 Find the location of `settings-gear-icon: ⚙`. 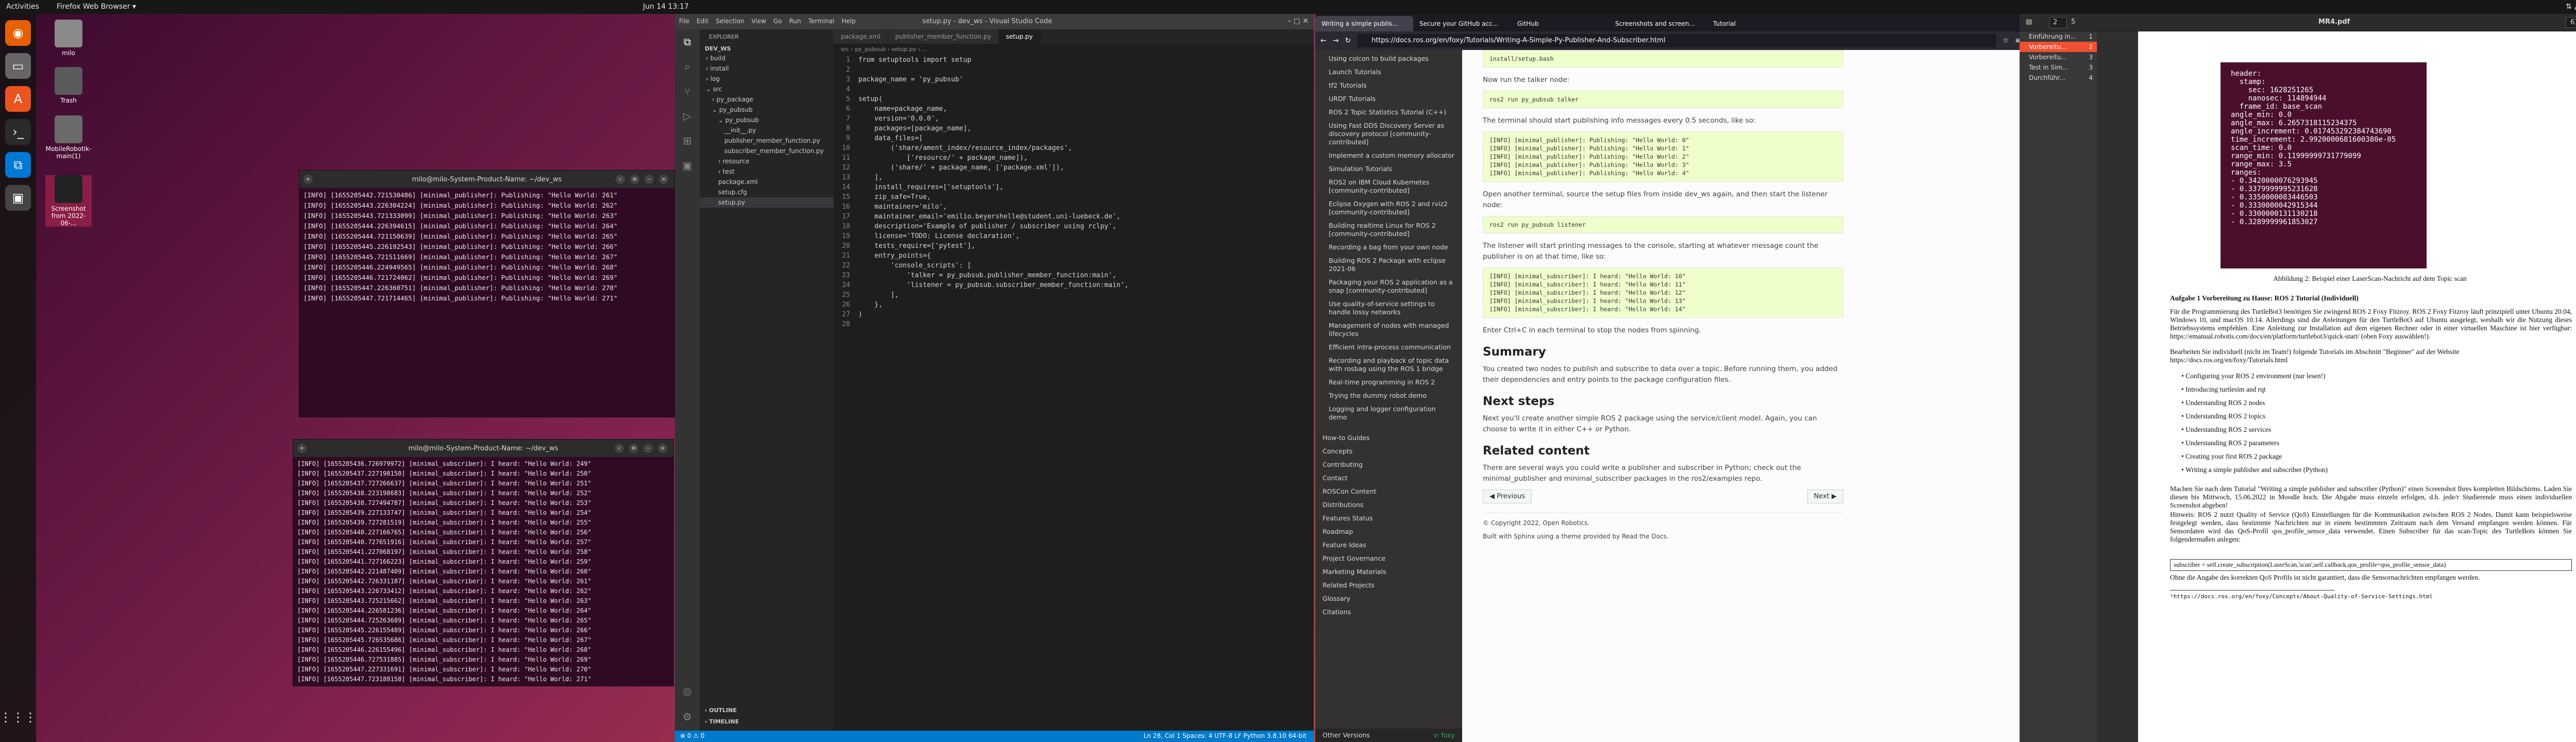

settings-gear-icon: ⚙ is located at coordinates (687, 716).